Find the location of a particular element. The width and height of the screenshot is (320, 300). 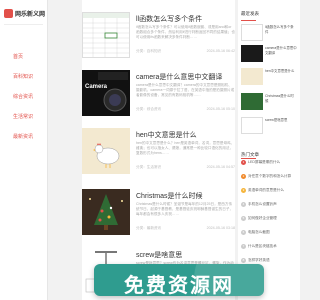

recent-thumbnail-christmas is located at coordinates (252, 101).